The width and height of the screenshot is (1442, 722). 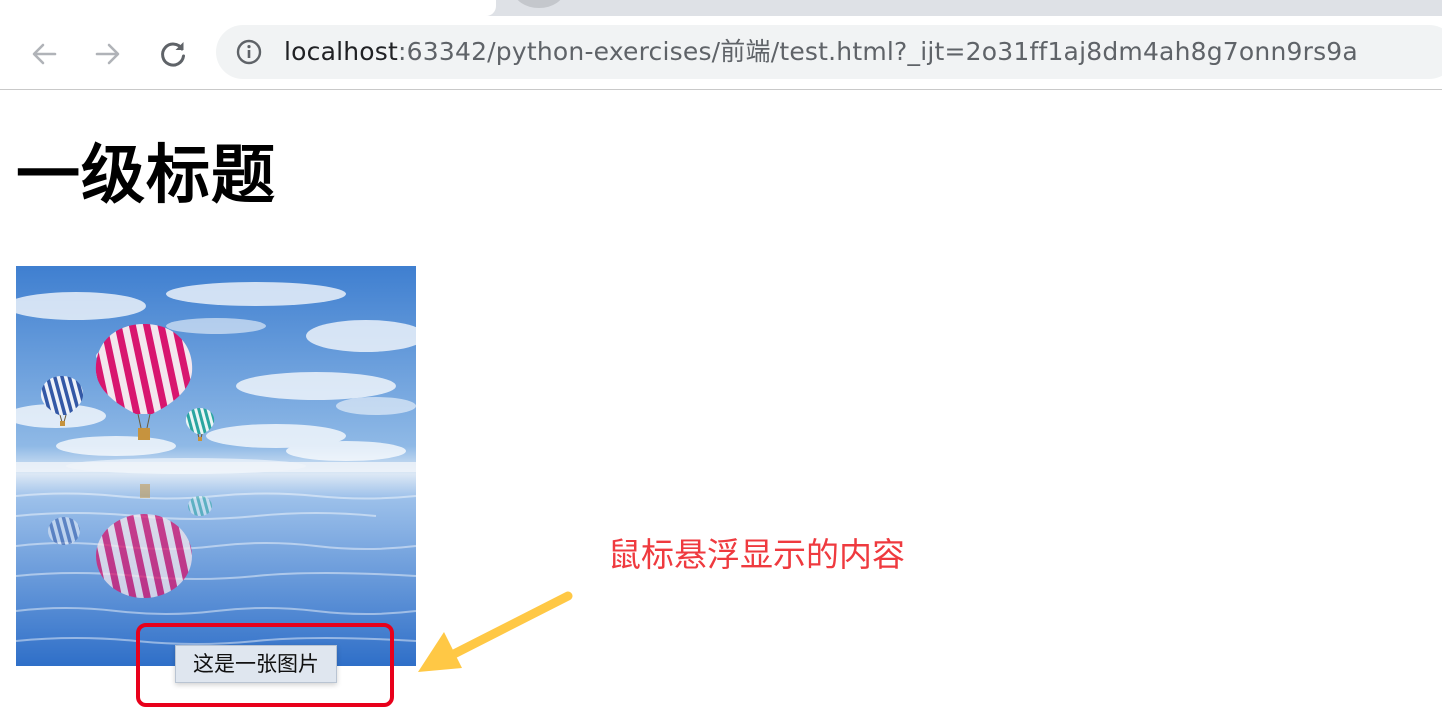 What do you see at coordinates (248, 8) in the screenshot?
I see `active-tab` at bounding box center [248, 8].